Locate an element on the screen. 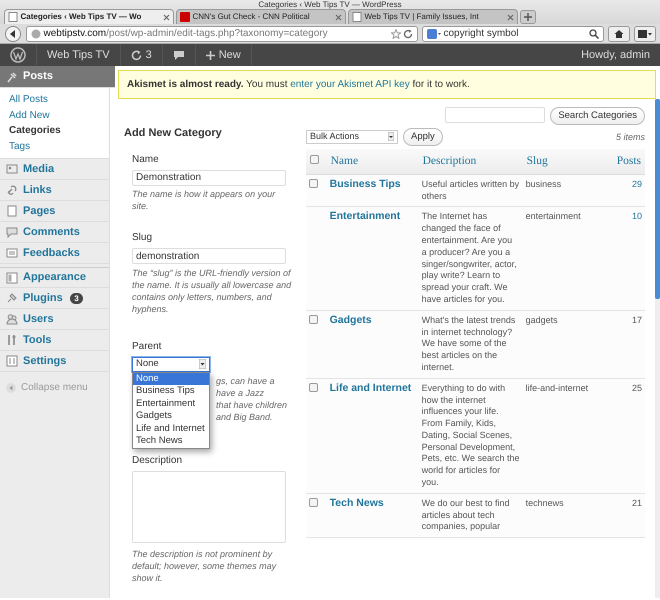 This screenshot has width=660, height=600. post-count: 29 is located at coordinates (625, 190).